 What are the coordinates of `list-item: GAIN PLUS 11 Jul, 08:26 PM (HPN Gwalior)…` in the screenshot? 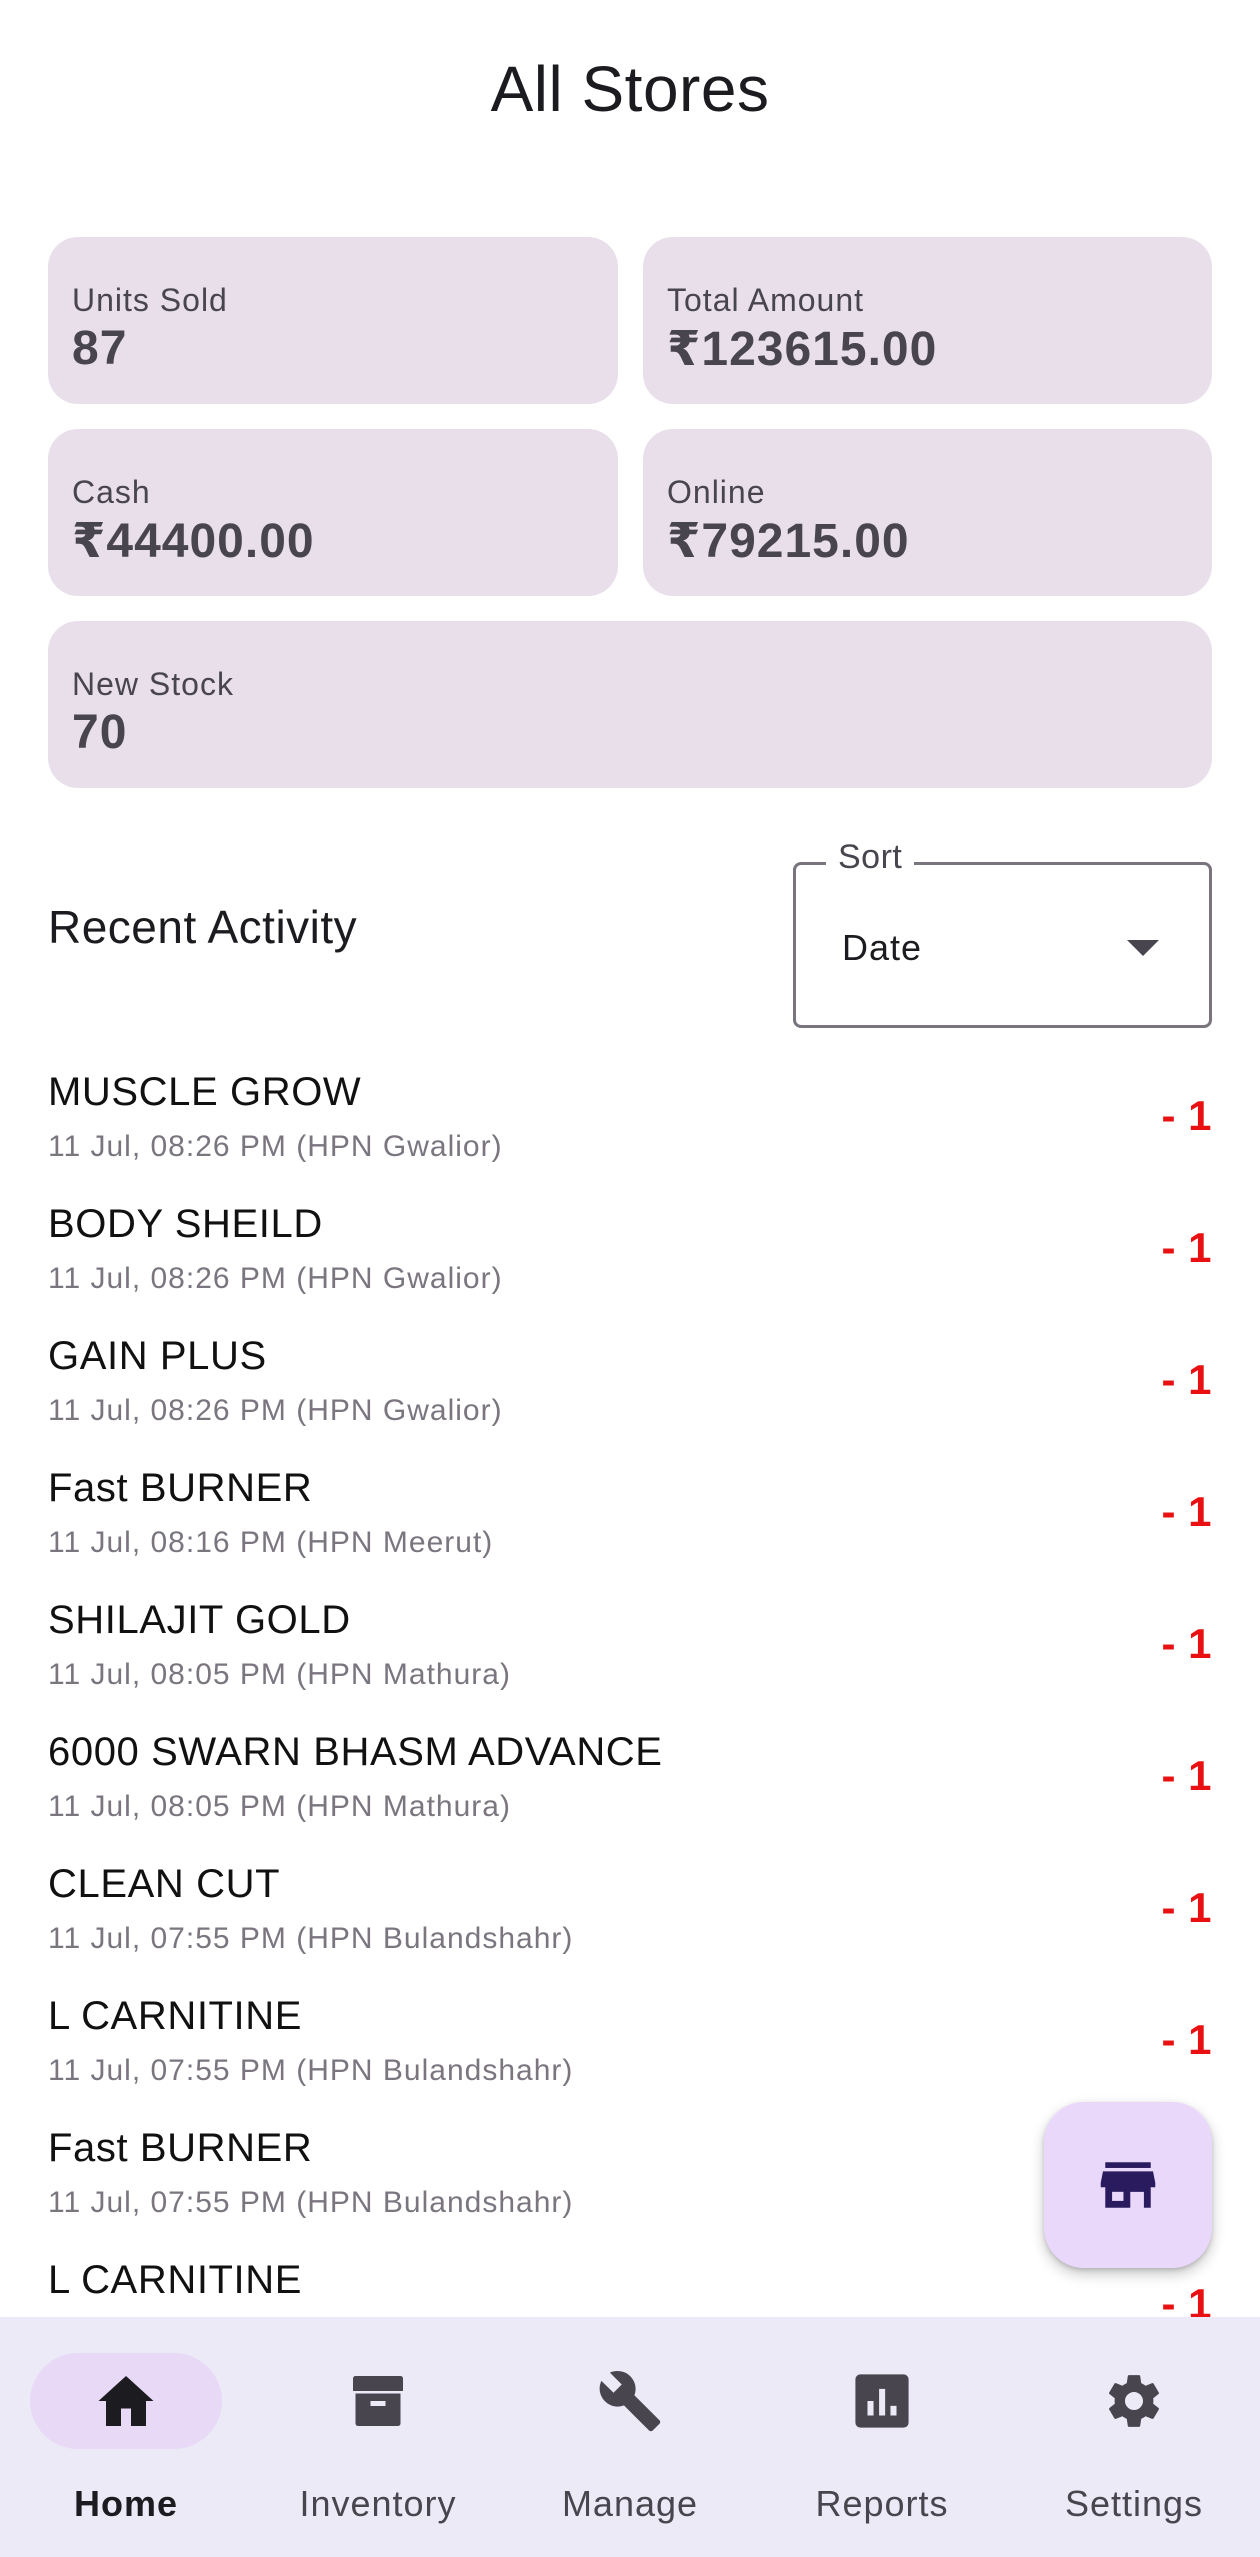 It's located at (630, 1382).